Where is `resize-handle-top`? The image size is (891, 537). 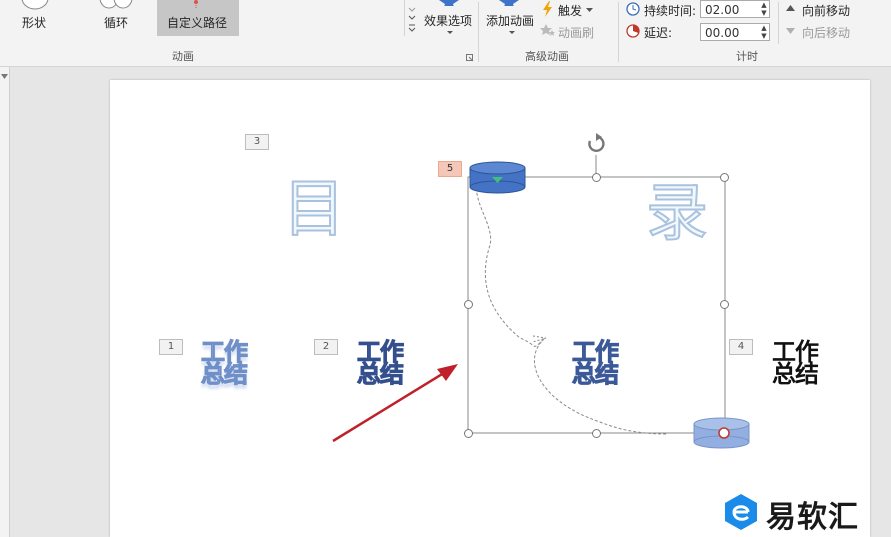
resize-handle-top is located at coordinates (596, 177).